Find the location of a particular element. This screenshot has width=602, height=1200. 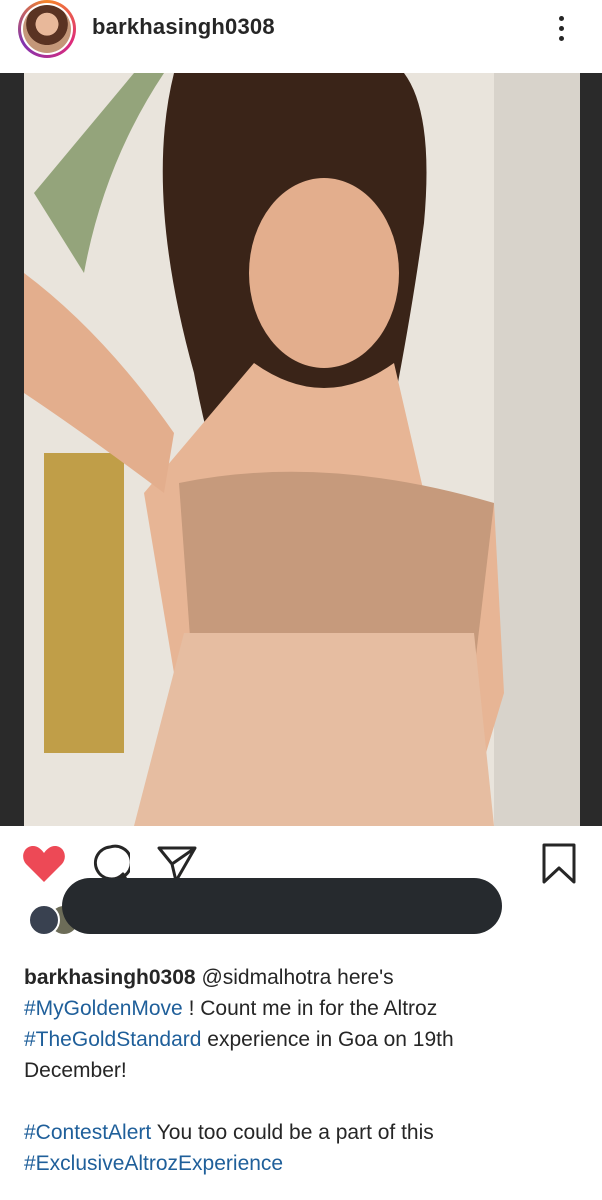

redacted-likes-text is located at coordinates (282, 906).